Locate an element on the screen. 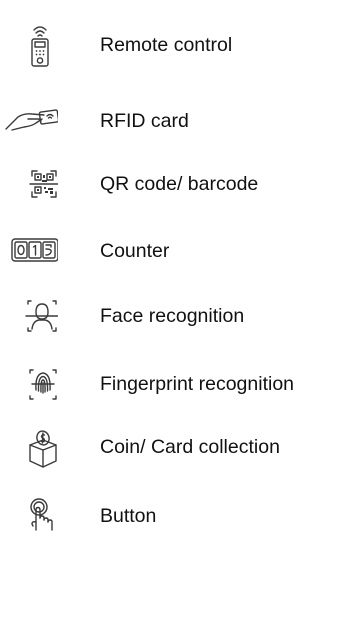  list-item-remote-control: Remote control is located at coordinates (178, 45).